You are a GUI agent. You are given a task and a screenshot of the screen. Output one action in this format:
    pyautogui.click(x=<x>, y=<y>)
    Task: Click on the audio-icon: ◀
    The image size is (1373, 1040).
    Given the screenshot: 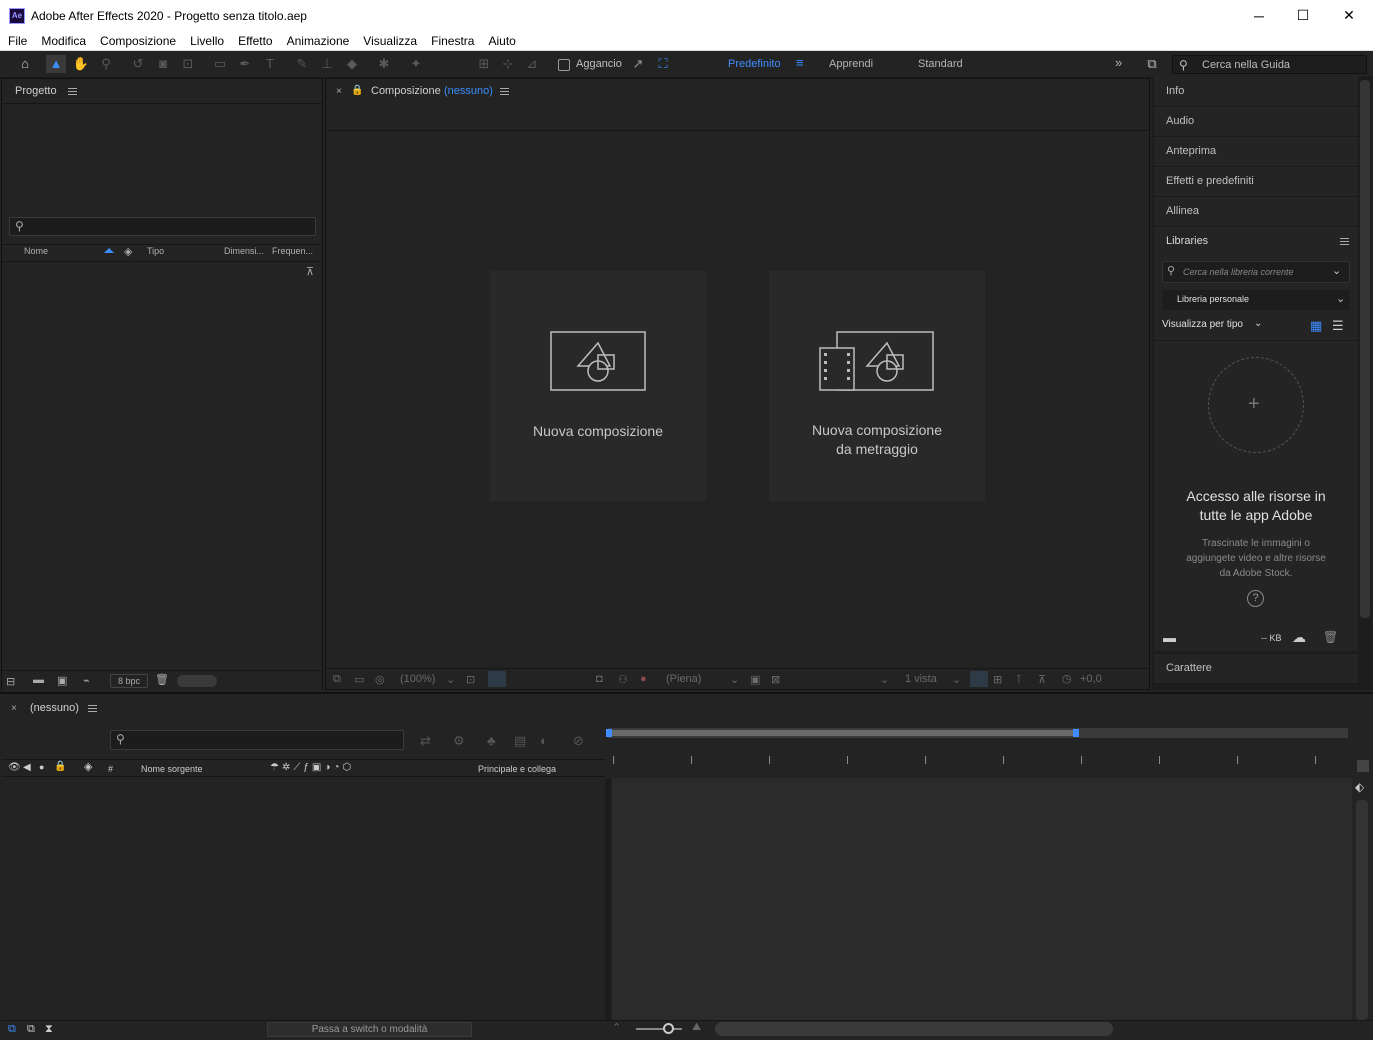 What is the action you would take?
    pyautogui.click(x=27, y=767)
    